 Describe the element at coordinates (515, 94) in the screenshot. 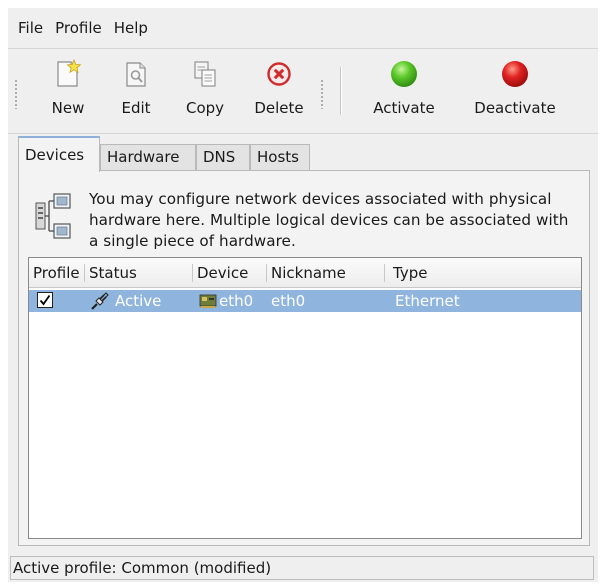

I see `deactivate-button: Deactivate` at that location.